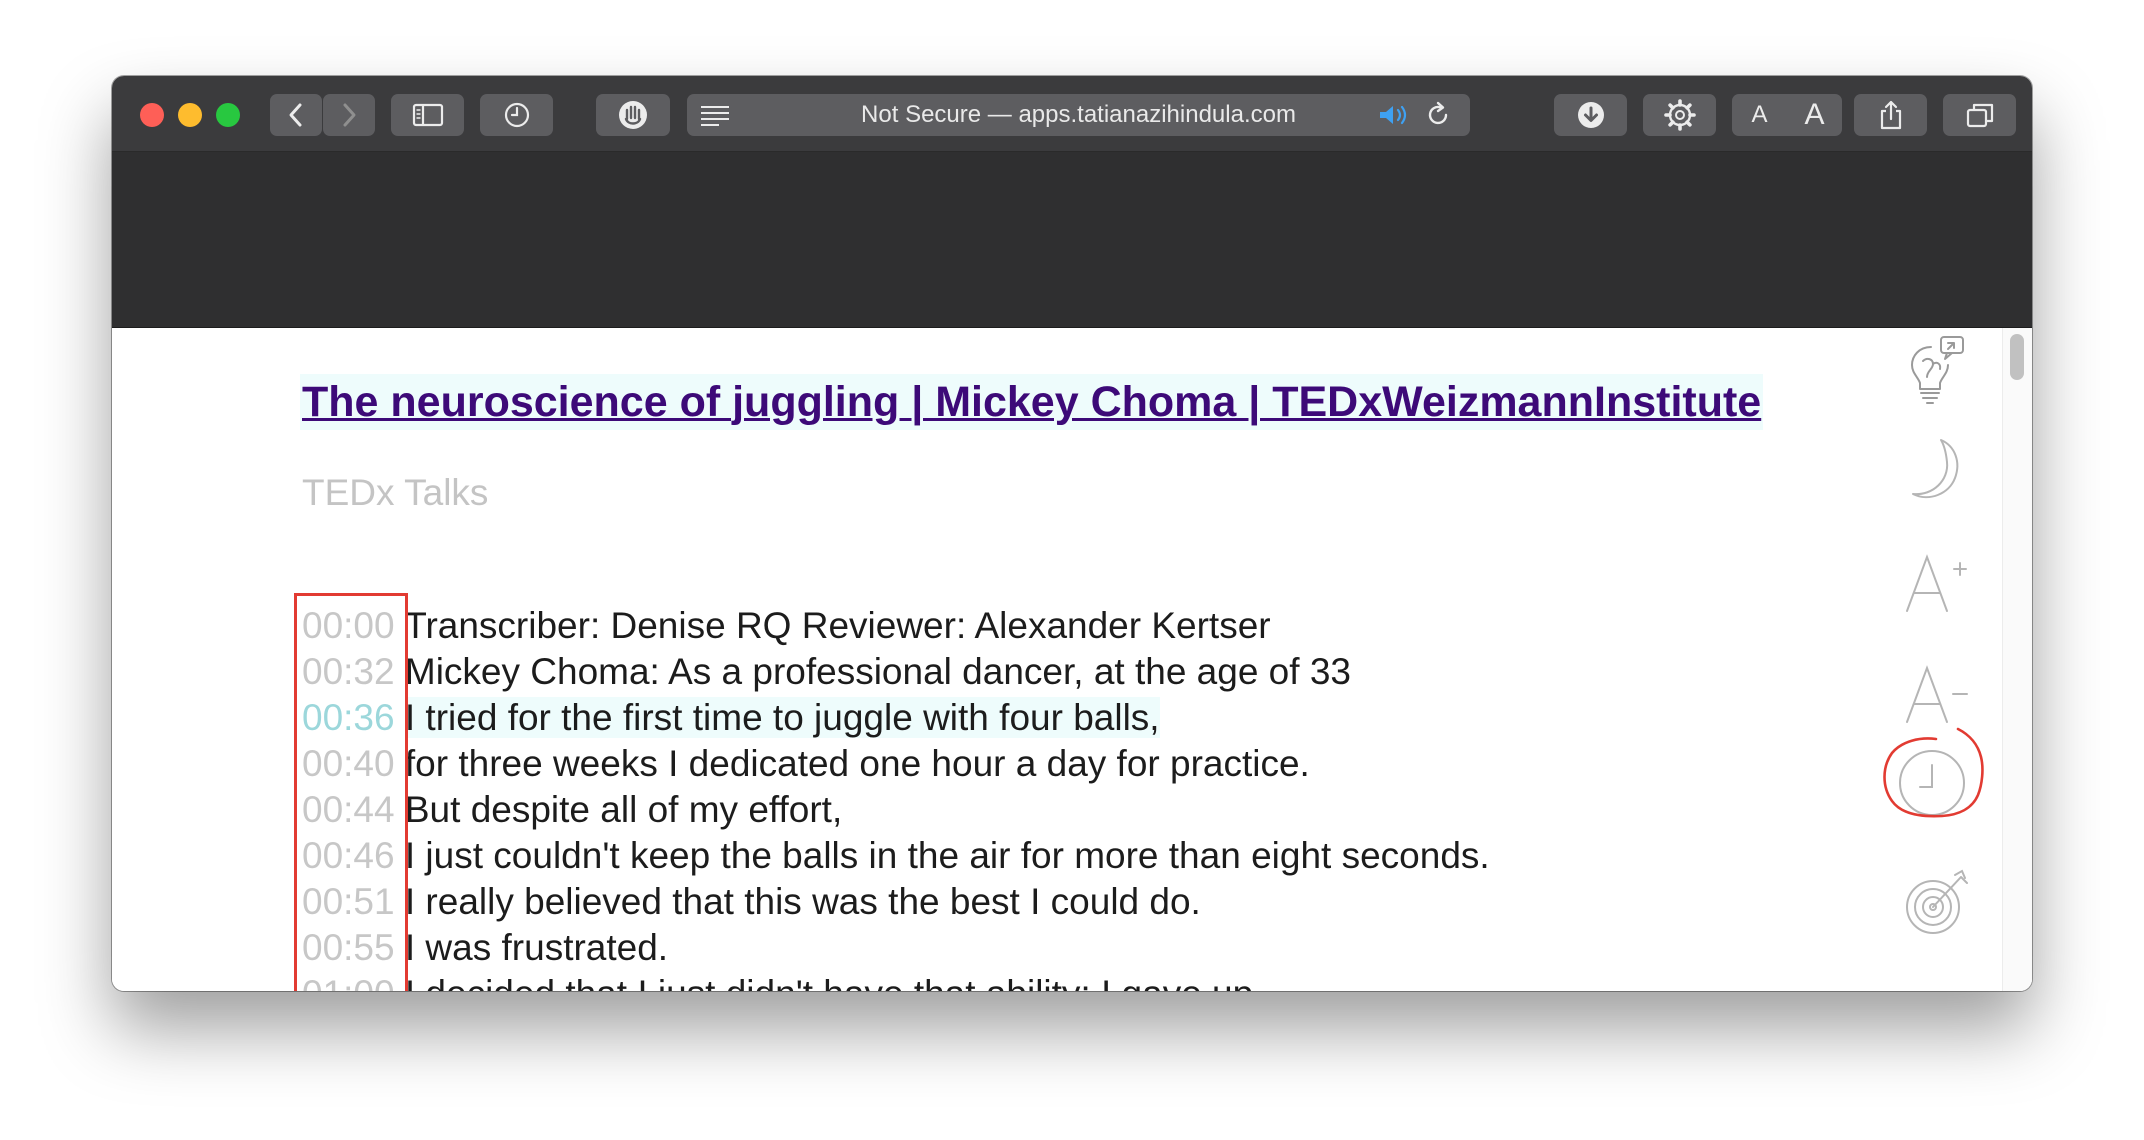 The height and width of the screenshot is (1140, 2144). I want to click on transcript-text: I was frustrated., so click(536, 947).